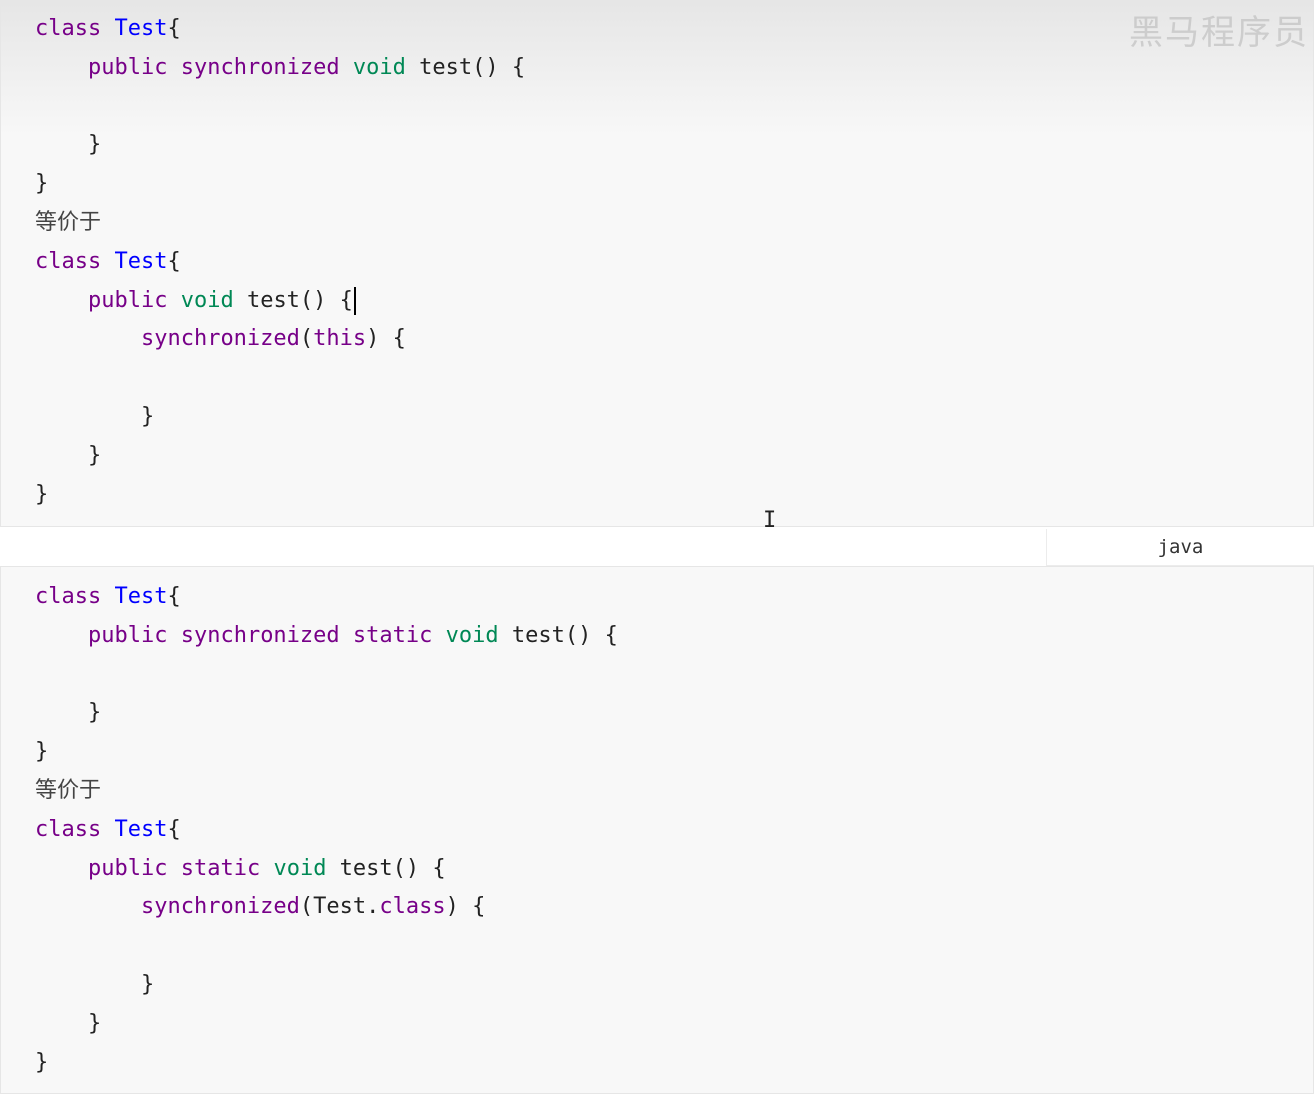 This screenshot has height=1095, width=1316. What do you see at coordinates (339, 907) in the screenshot?
I see `code-token-plain: (Test.` at bounding box center [339, 907].